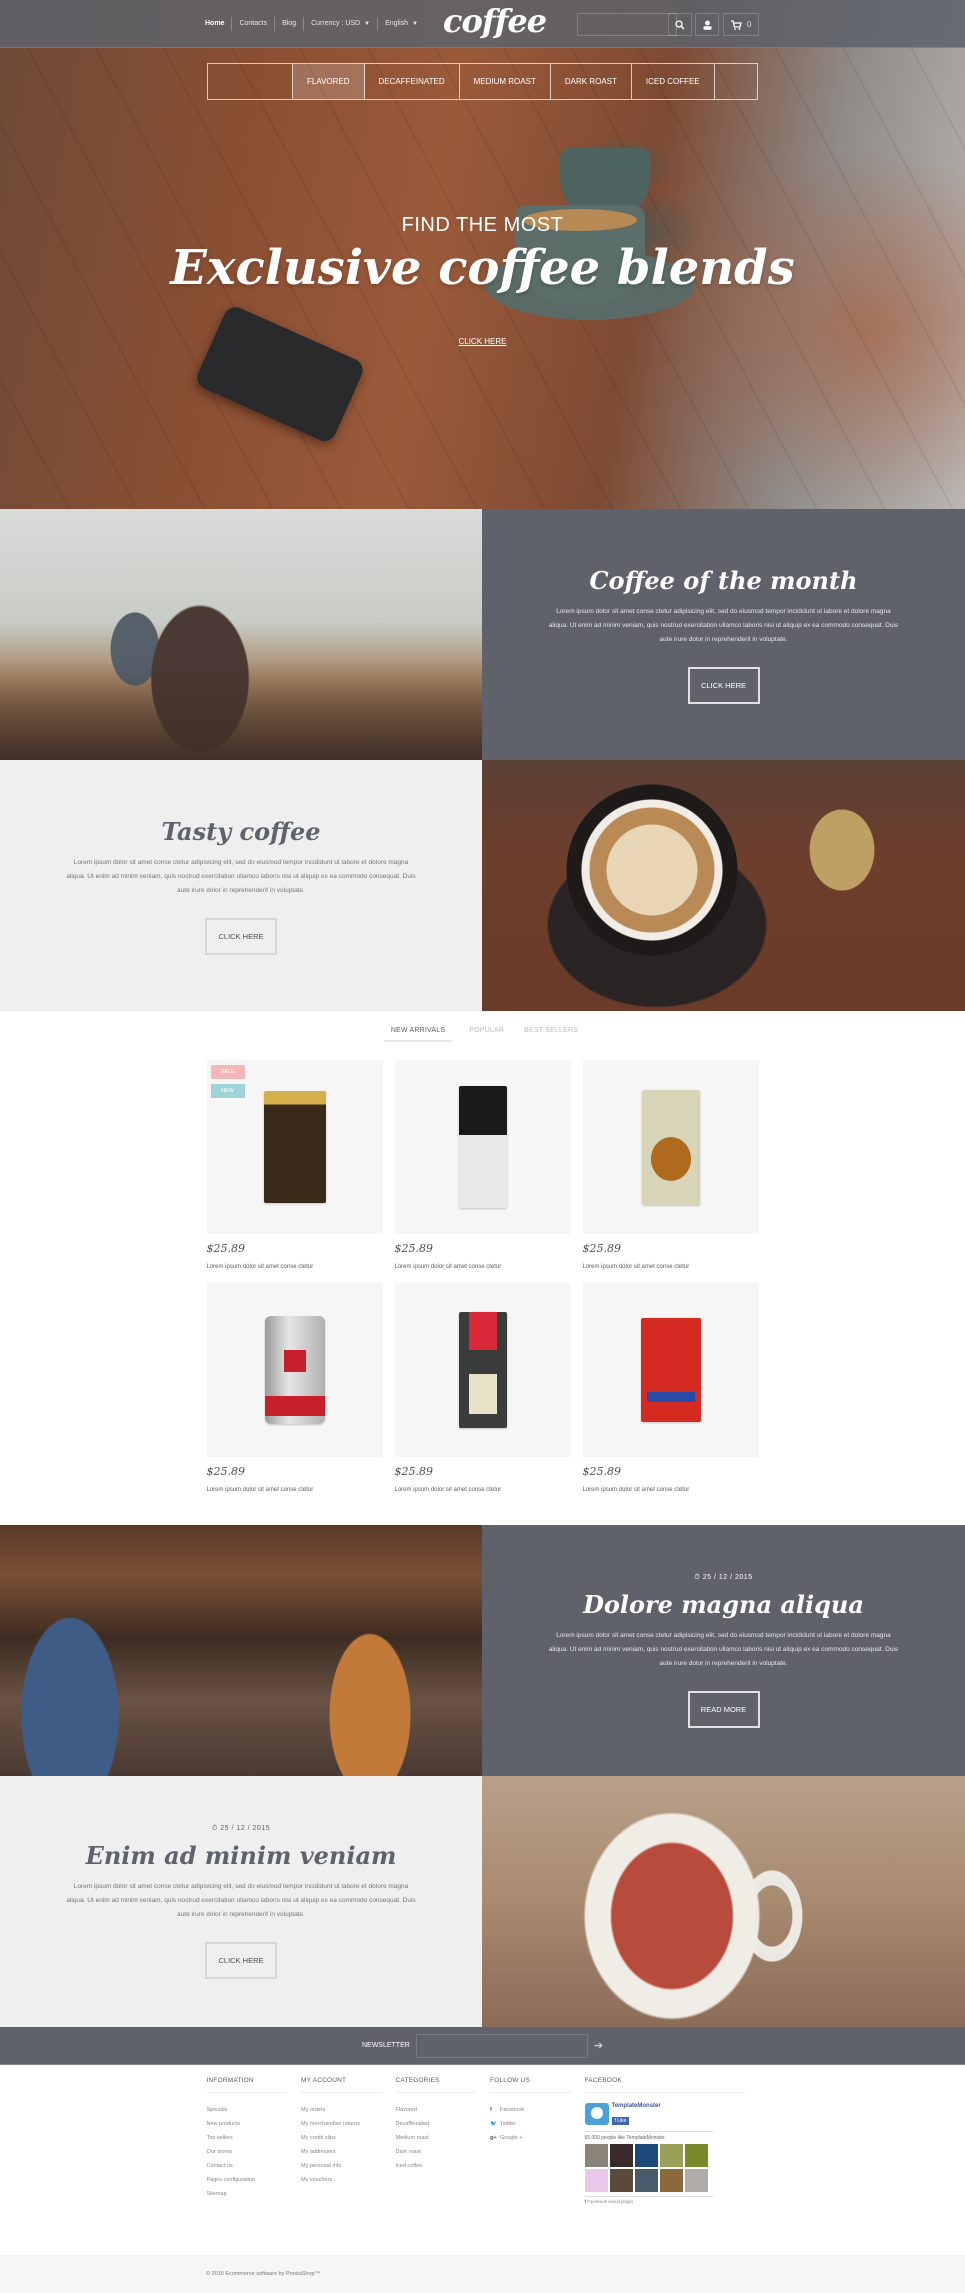 Image resolution: width=965 pixels, height=2293 pixels. Describe the element at coordinates (408, 2152) in the screenshot. I see `footer-link: Dark roast` at that location.